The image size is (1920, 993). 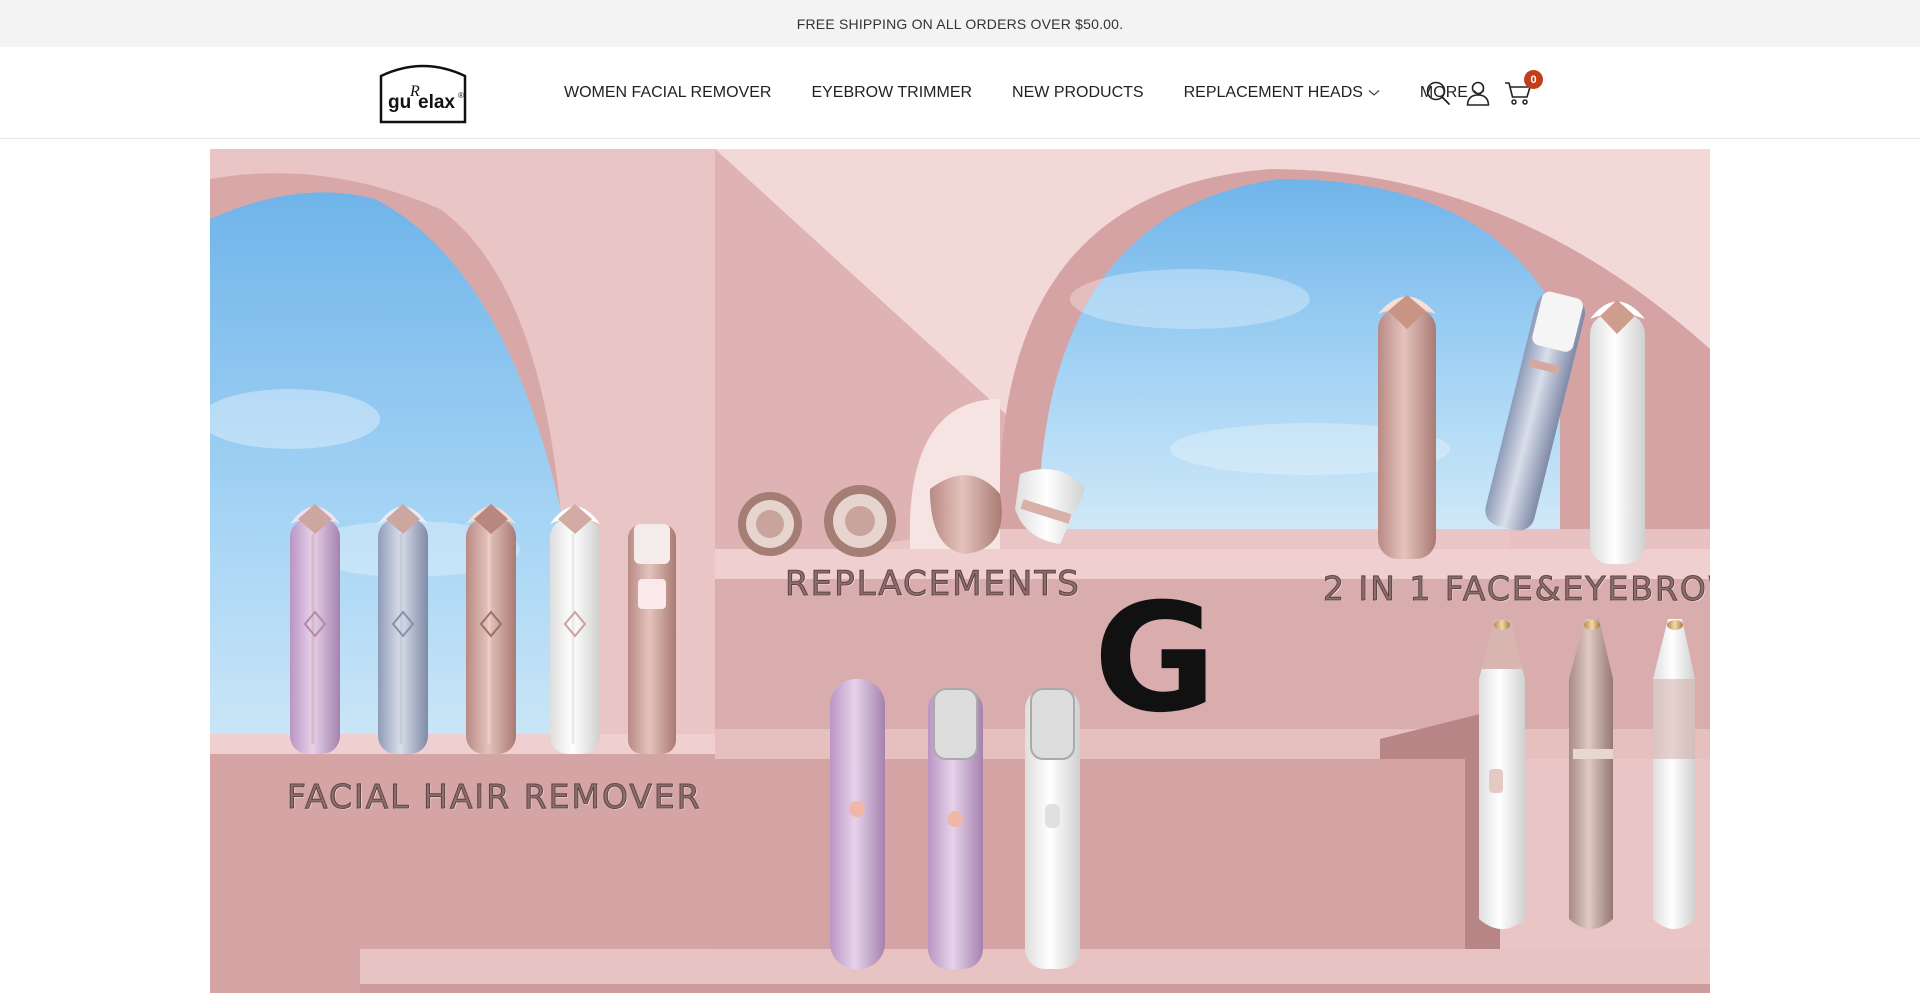 I want to click on svg-text: G, so click(x=1154, y=659).